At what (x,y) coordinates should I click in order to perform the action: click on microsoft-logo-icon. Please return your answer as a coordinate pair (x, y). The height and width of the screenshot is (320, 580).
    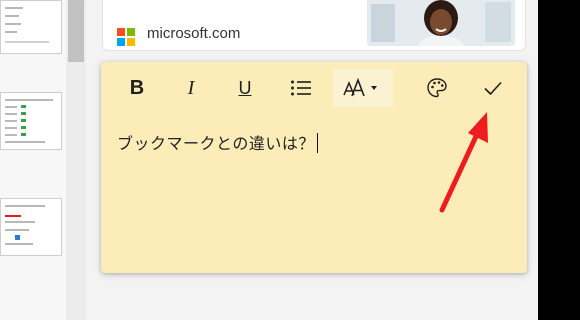
    Looking at the image, I should click on (126, 37).